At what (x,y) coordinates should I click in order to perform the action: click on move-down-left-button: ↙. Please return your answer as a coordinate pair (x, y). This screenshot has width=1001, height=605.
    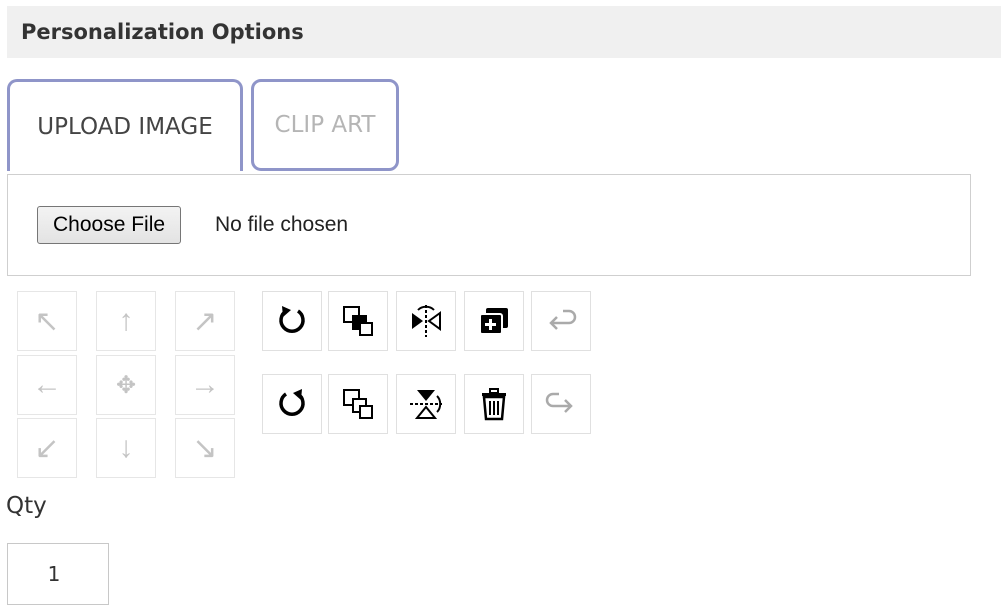
    Looking at the image, I should click on (47, 448).